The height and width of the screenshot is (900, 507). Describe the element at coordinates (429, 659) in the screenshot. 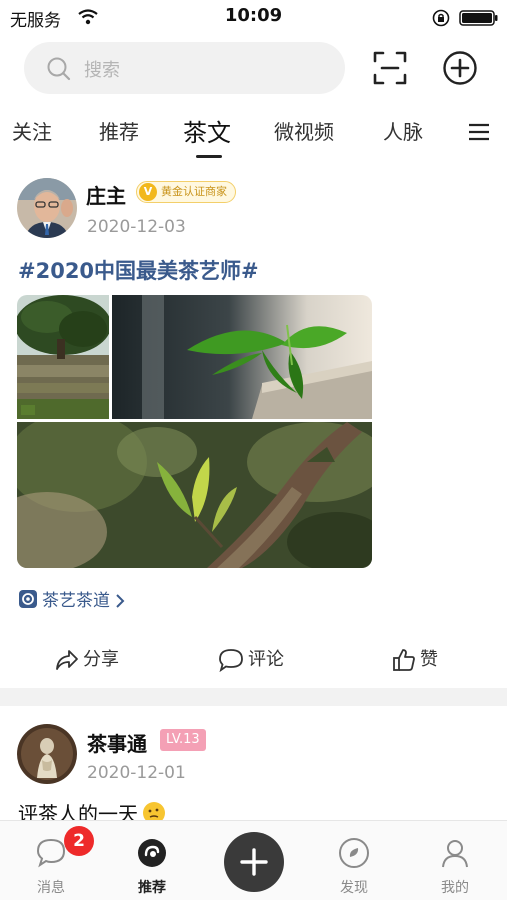

I see `like-label: 赞` at that location.